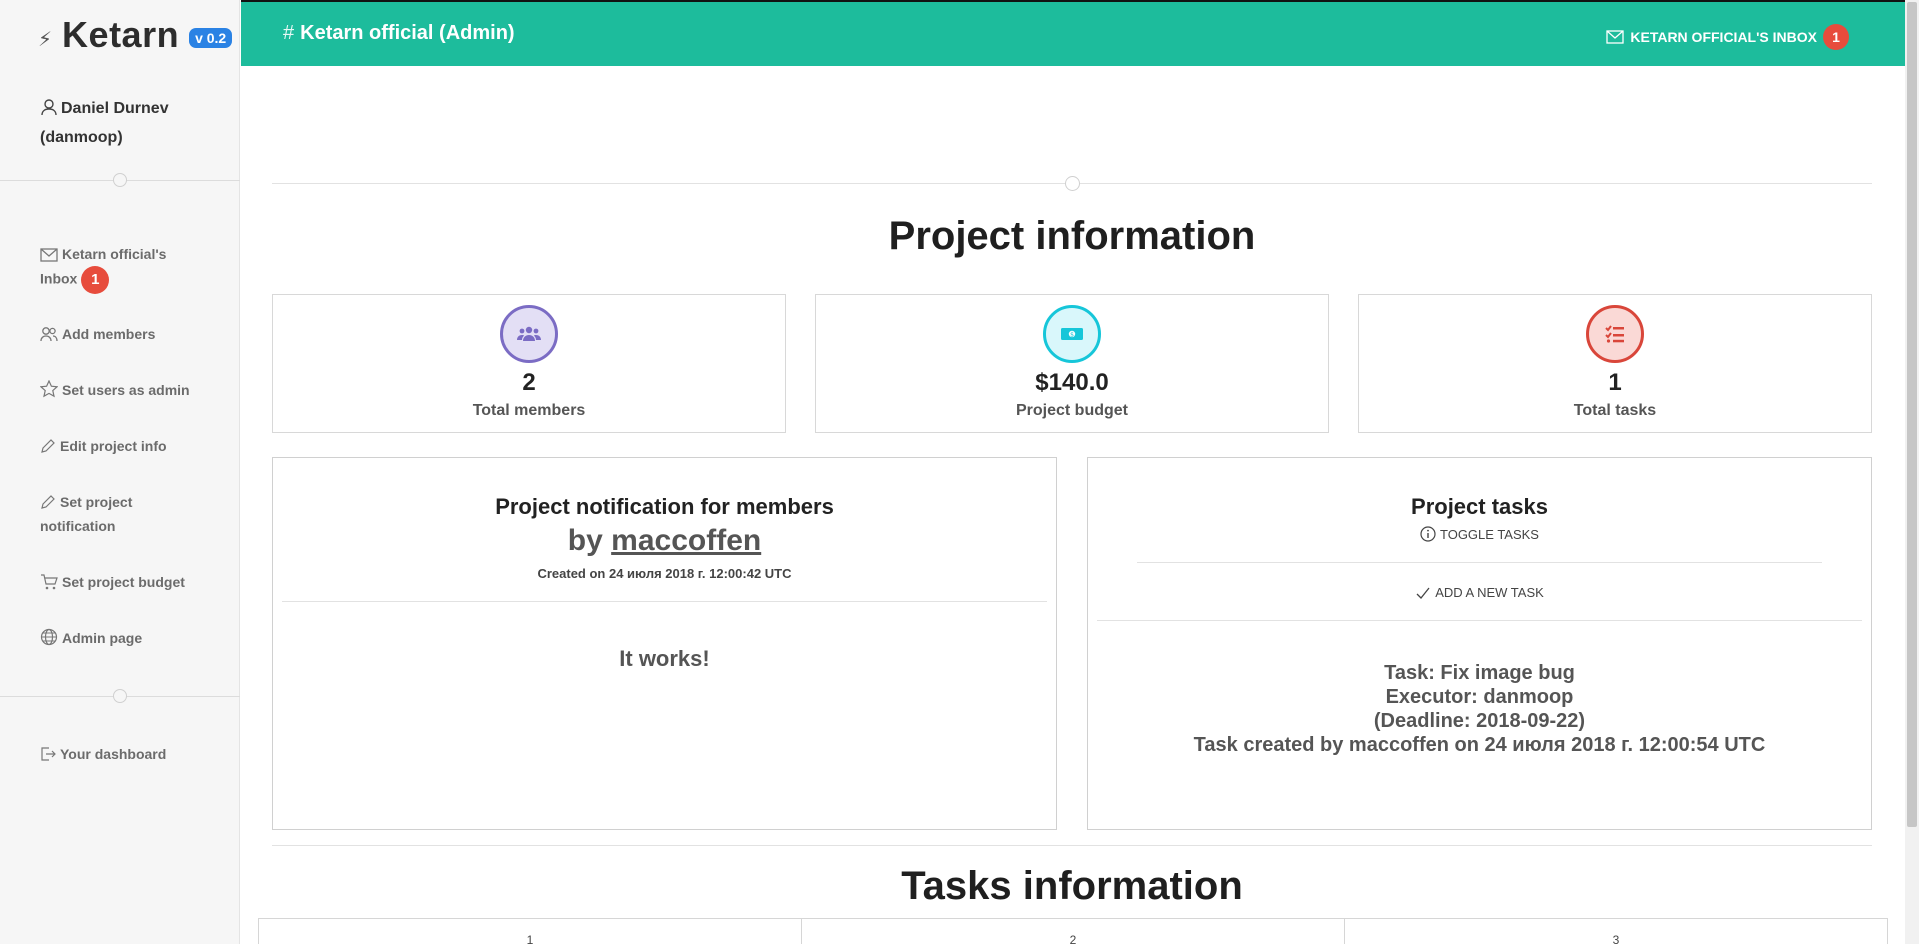  What do you see at coordinates (49, 107) in the screenshot?
I see `user-icon` at bounding box center [49, 107].